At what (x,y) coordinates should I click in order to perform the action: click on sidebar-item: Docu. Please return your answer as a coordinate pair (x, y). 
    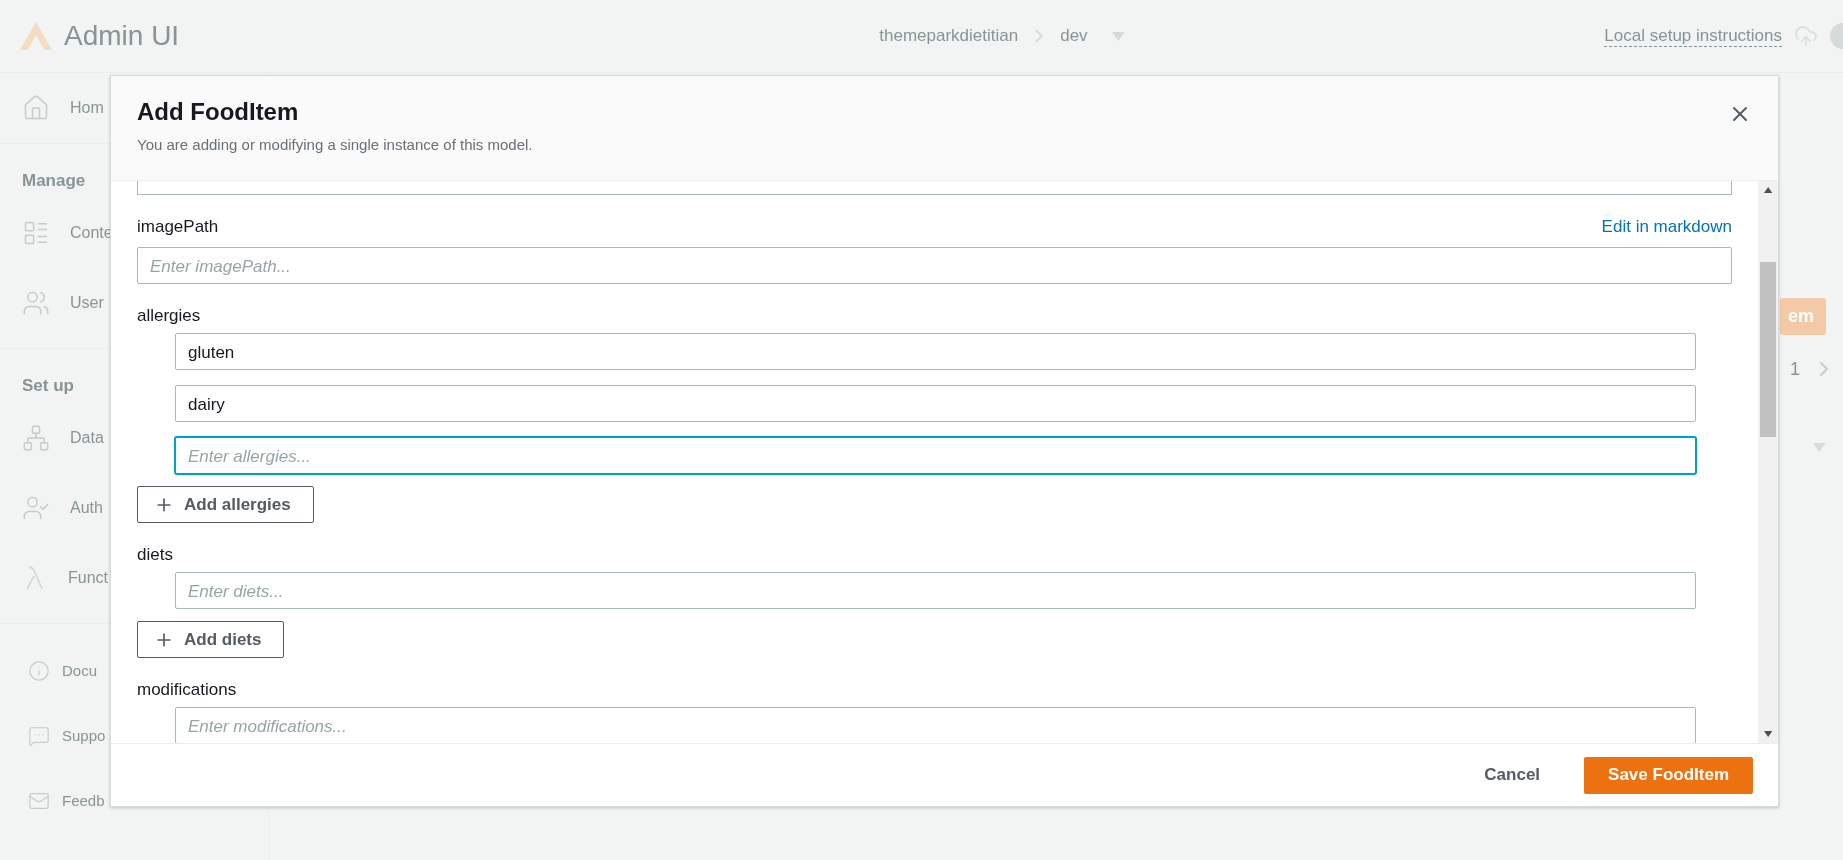
    Looking at the image, I should click on (80, 670).